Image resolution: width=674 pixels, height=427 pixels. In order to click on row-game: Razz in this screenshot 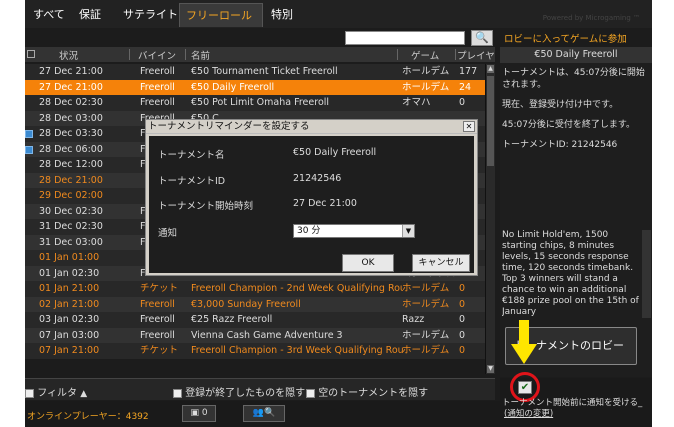, I will do `click(413, 319)`.